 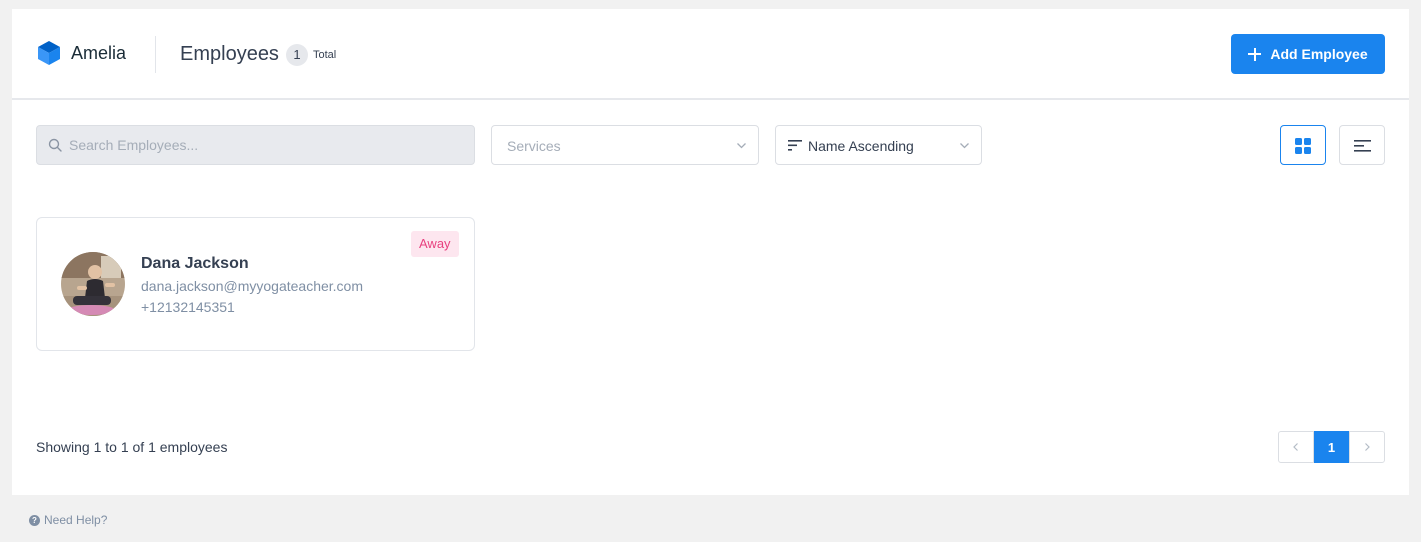 I want to click on pagination: 1, so click(x=1331, y=447).